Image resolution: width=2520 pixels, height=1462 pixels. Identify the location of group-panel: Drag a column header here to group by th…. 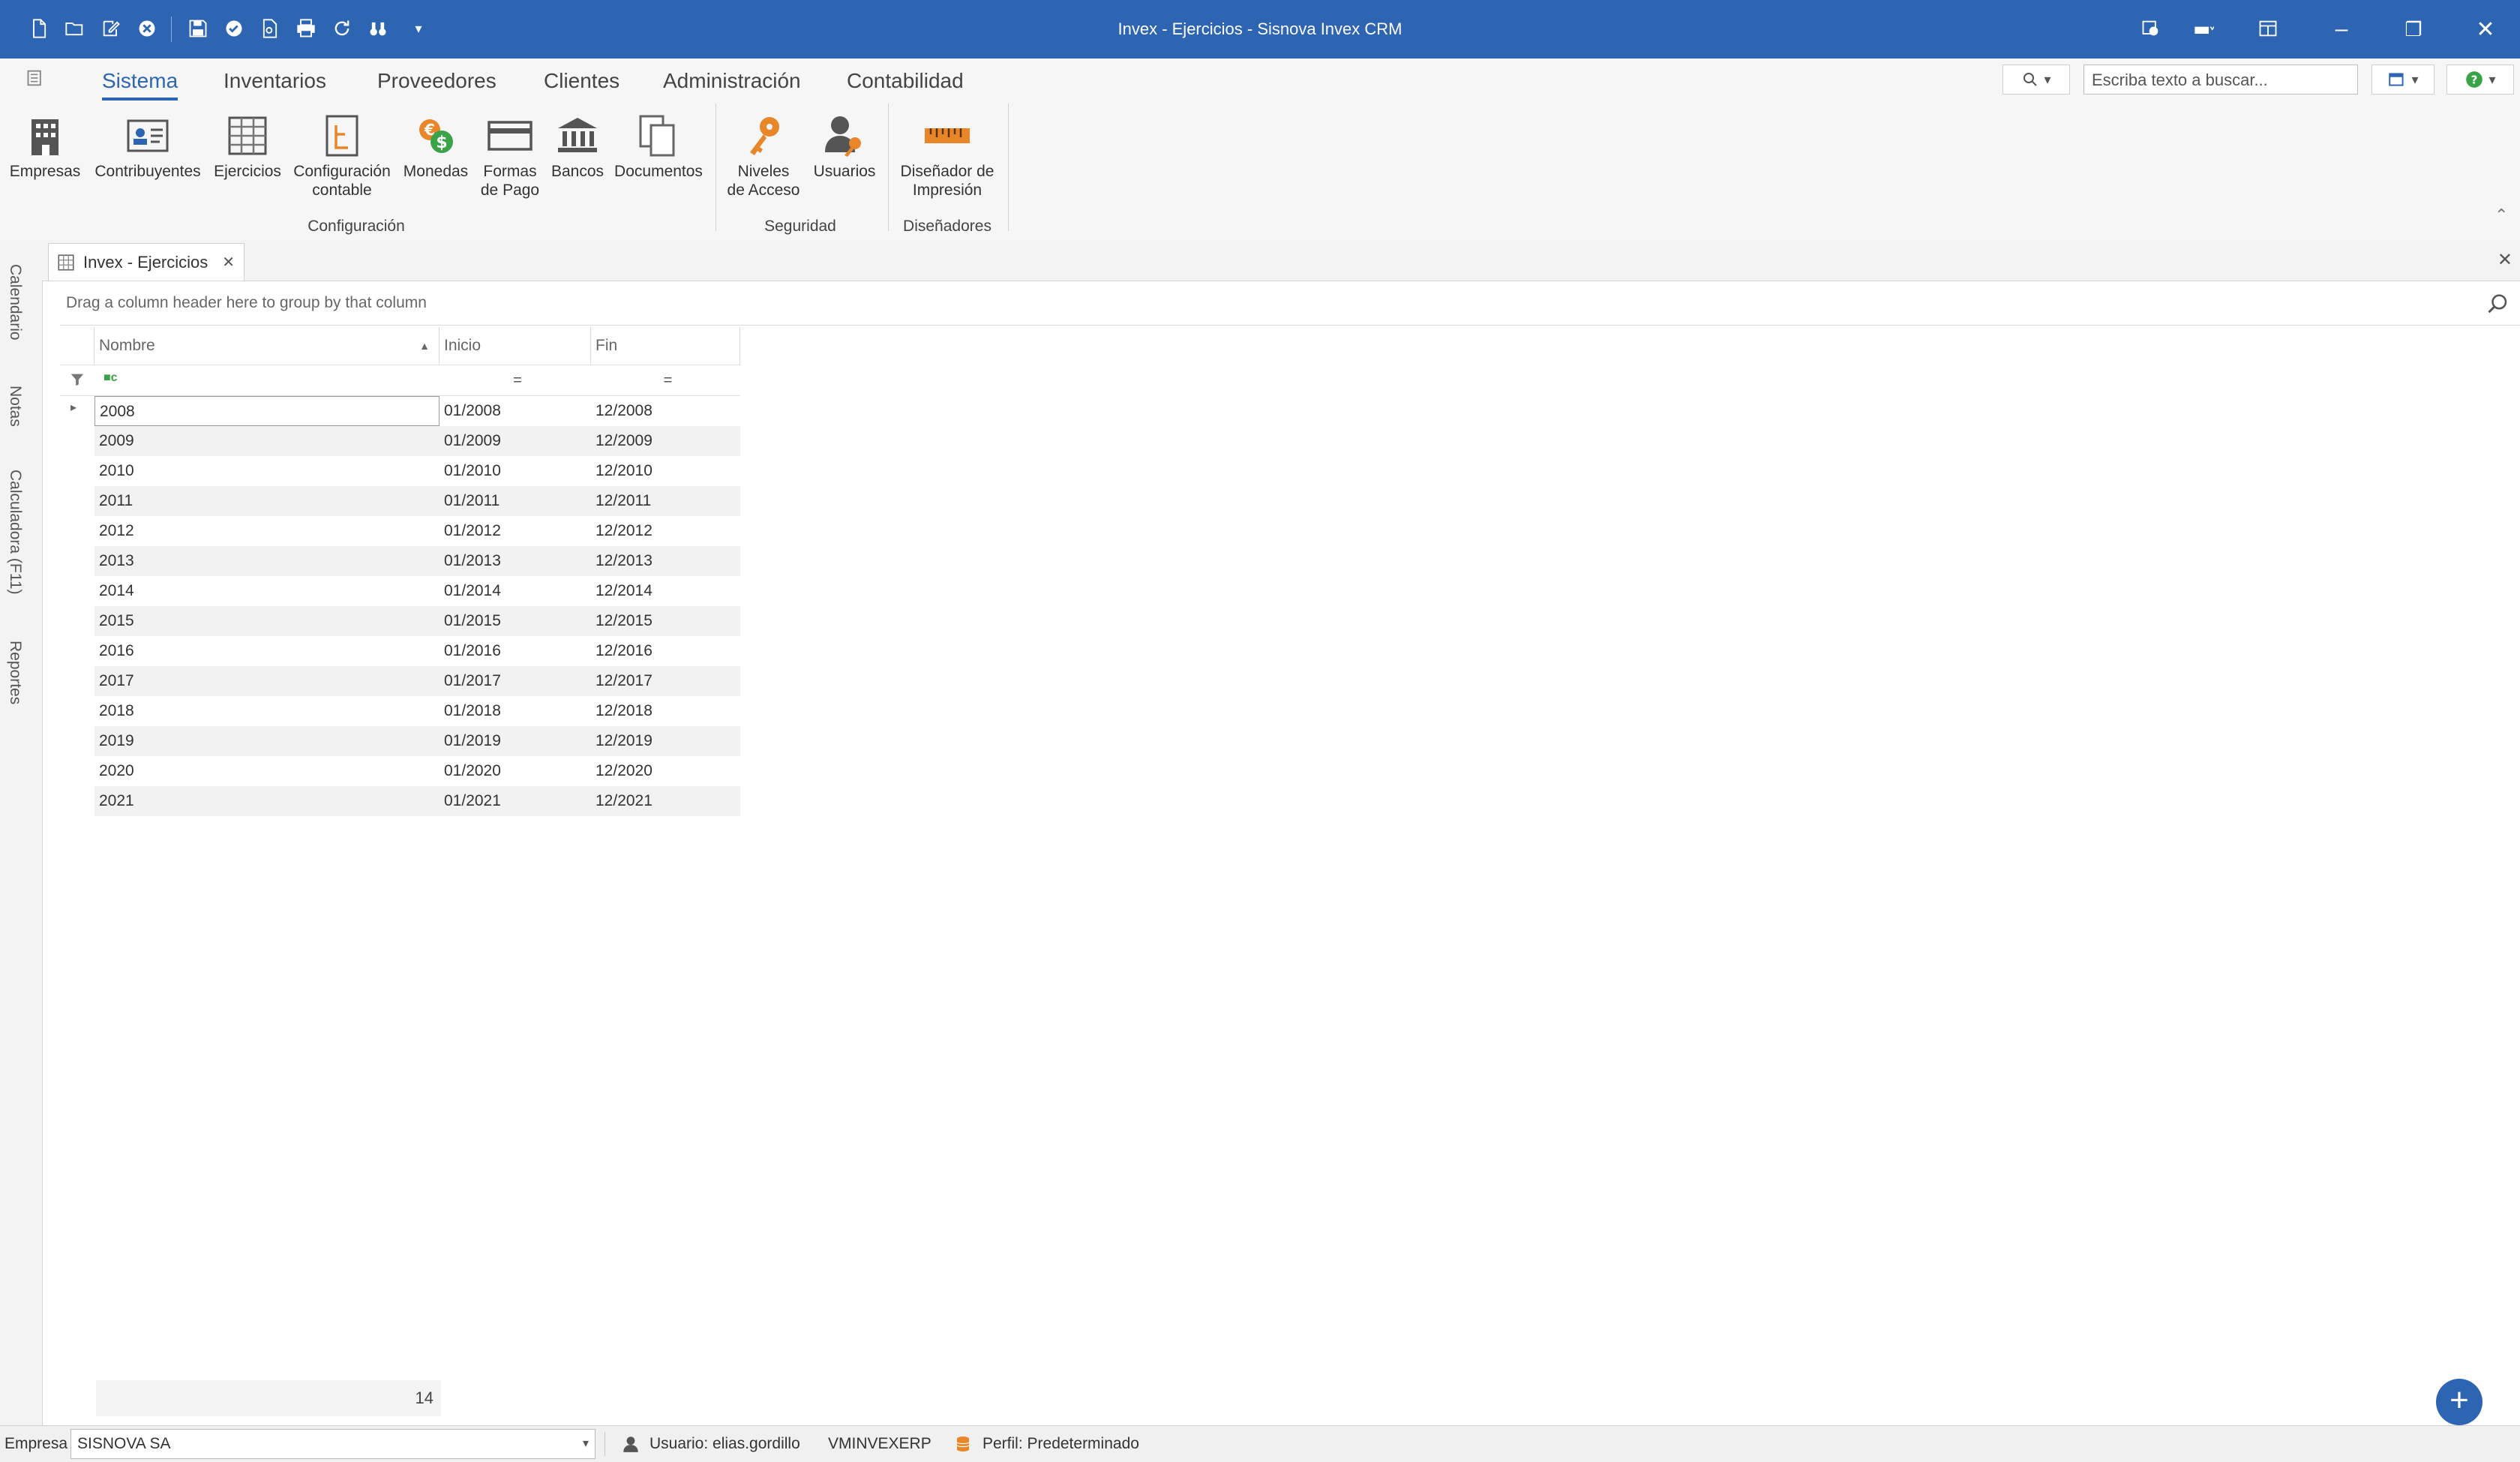
(1290, 303).